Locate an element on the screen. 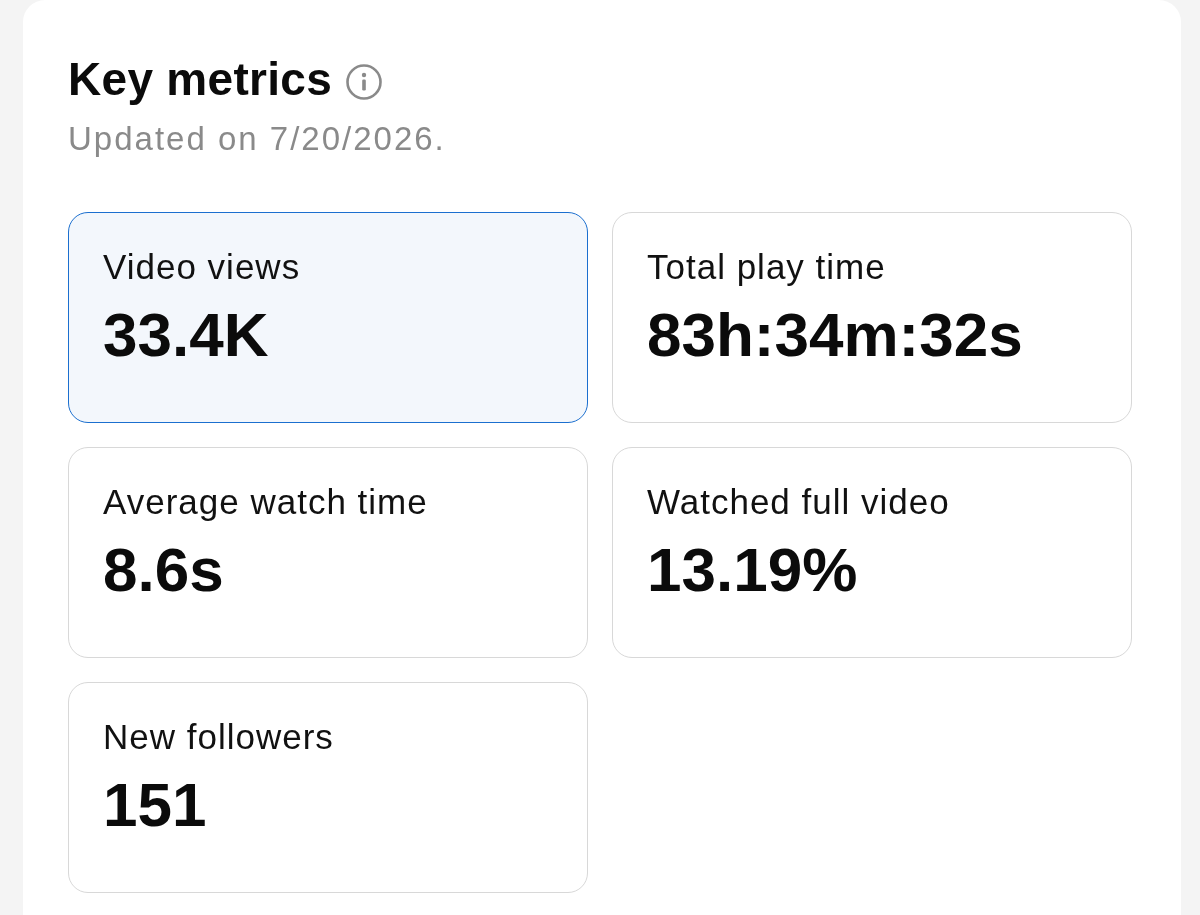 The image size is (1200, 915). updated-date-text: Updated on 7/20/2026. is located at coordinates (257, 139).